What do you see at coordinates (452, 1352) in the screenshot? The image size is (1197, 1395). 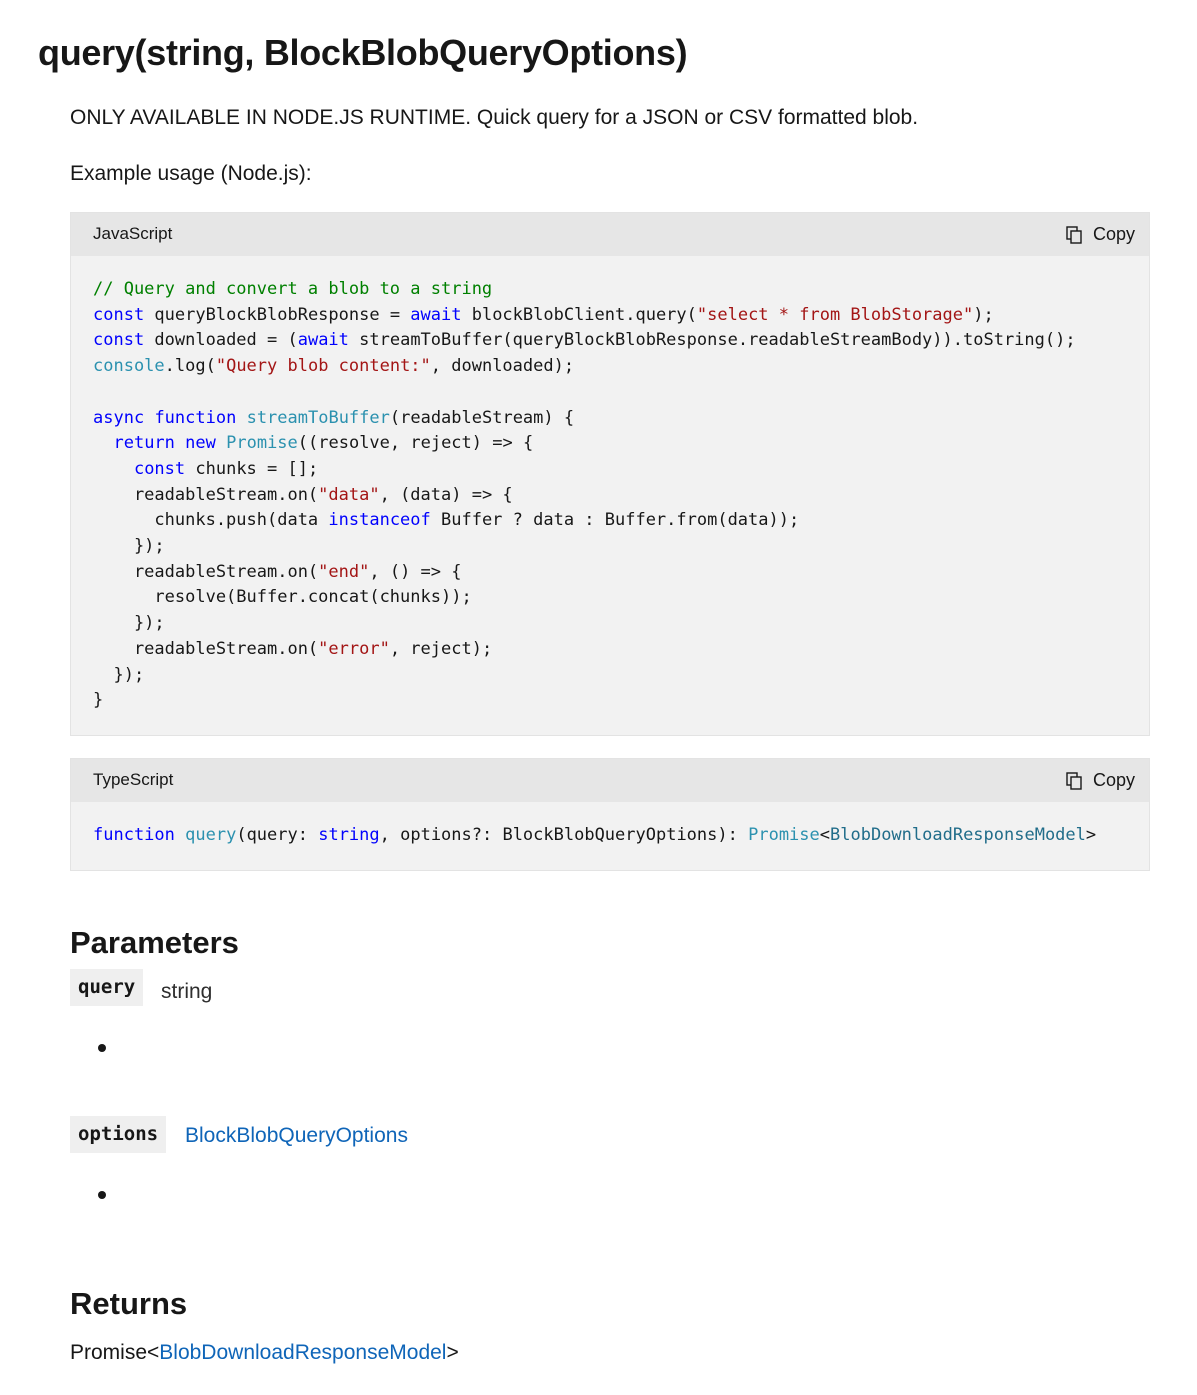 I see `returns-suffix: >` at bounding box center [452, 1352].